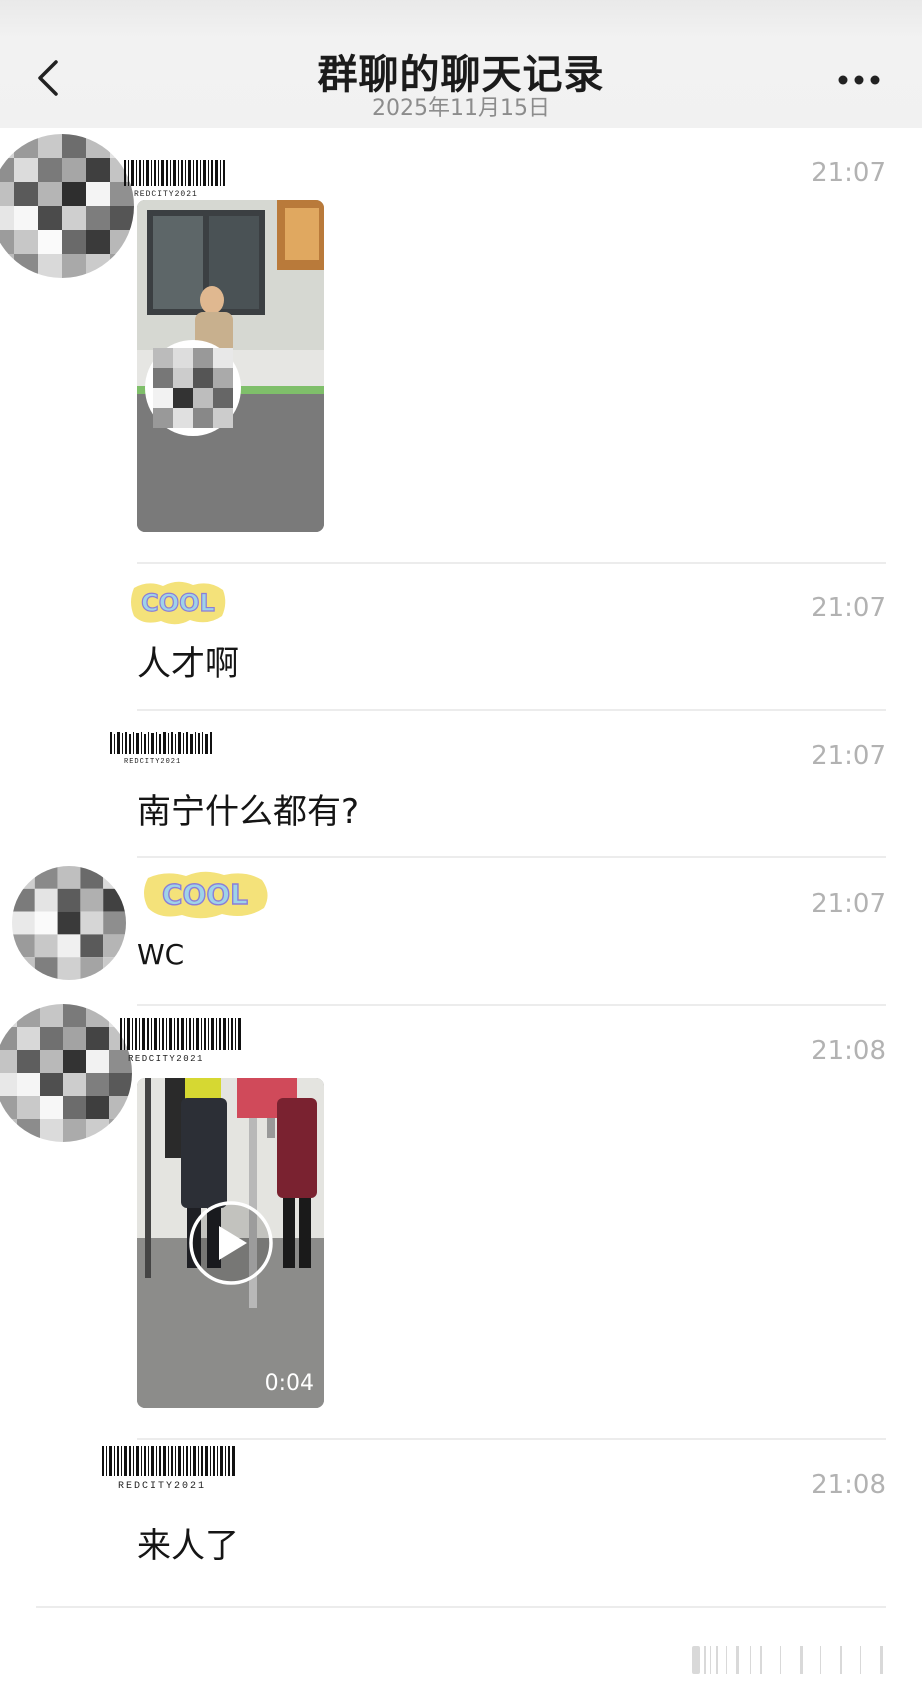 Image resolution: width=922 pixels, height=1706 pixels. What do you see at coordinates (161, 954) in the screenshot?
I see `message-text: WC` at bounding box center [161, 954].